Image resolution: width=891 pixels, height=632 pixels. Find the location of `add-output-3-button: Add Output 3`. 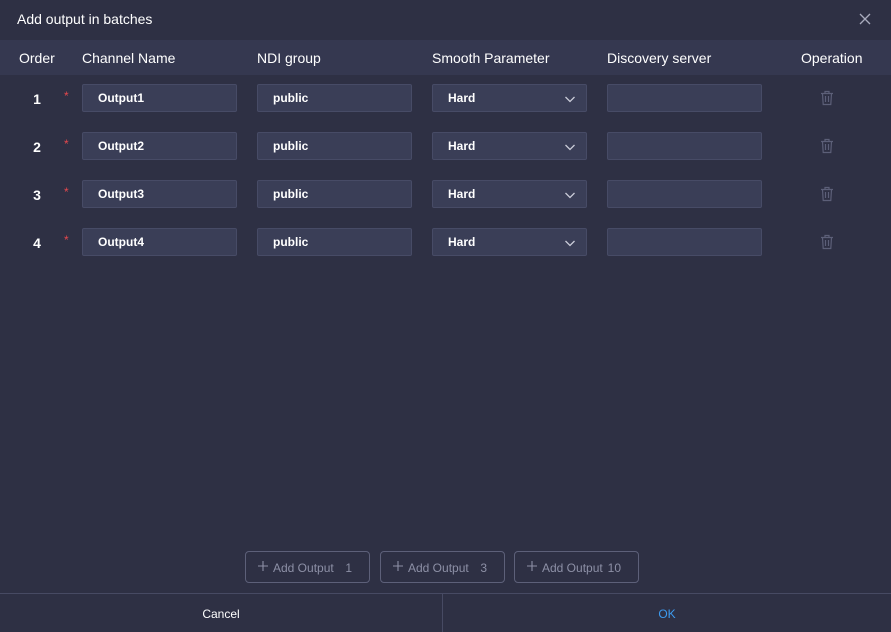

add-output-3-button: Add Output 3 is located at coordinates (442, 567).